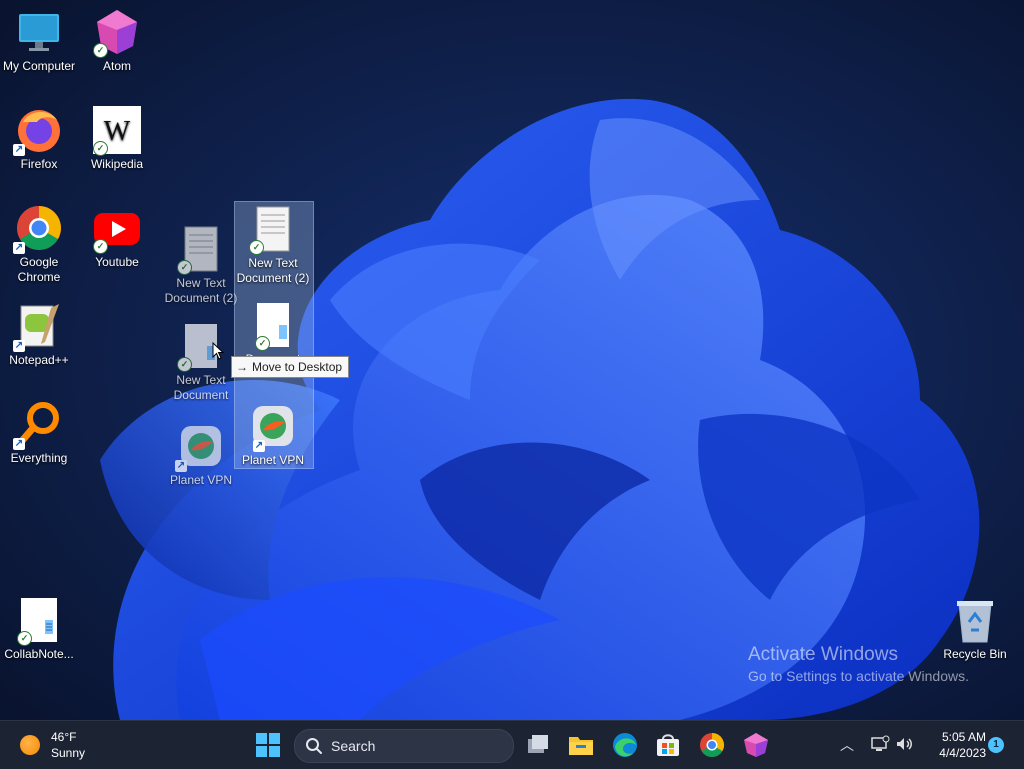 This screenshot has height=769, width=1024. Describe the element at coordinates (117, 262) in the screenshot. I see `icon-label: Youtube` at that location.